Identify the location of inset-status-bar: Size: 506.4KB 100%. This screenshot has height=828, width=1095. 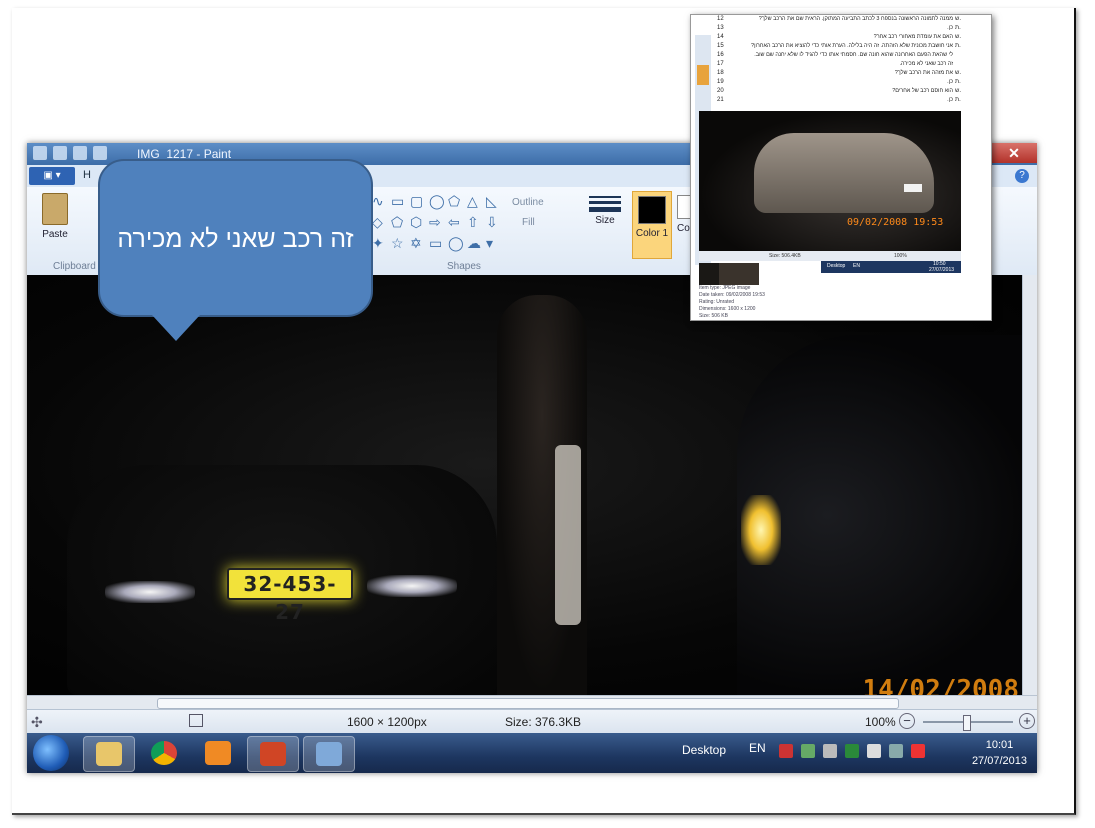
(830, 256).